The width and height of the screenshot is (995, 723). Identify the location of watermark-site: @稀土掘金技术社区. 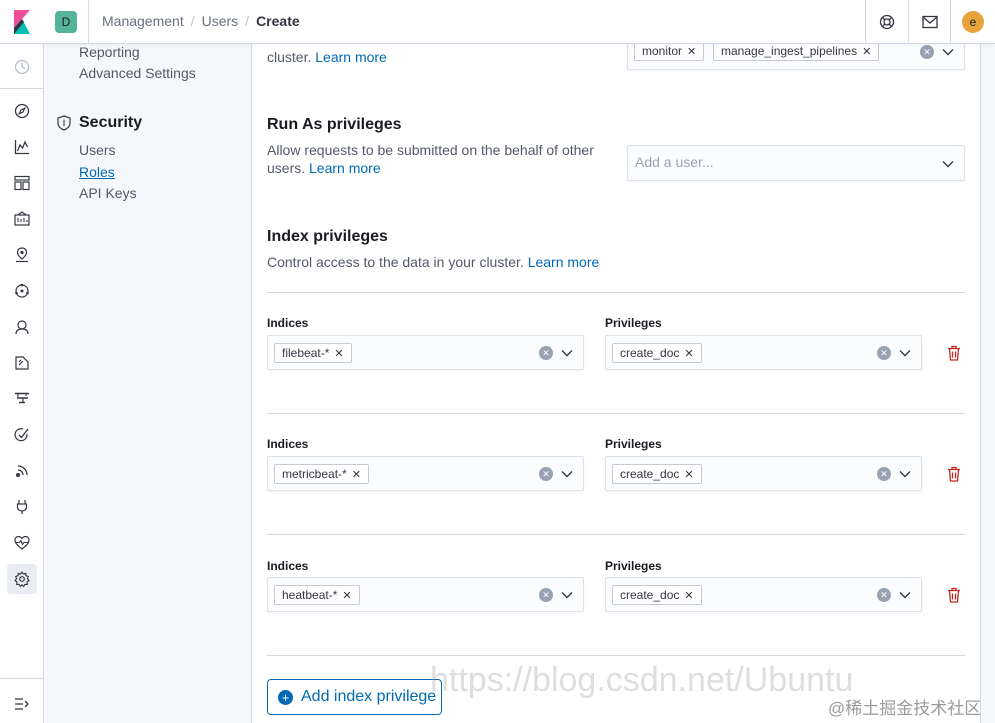
(905, 708).